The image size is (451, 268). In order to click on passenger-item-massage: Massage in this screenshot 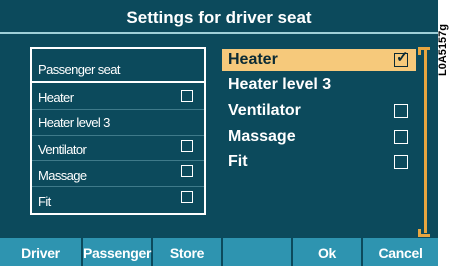, I will do `click(62, 175)`.